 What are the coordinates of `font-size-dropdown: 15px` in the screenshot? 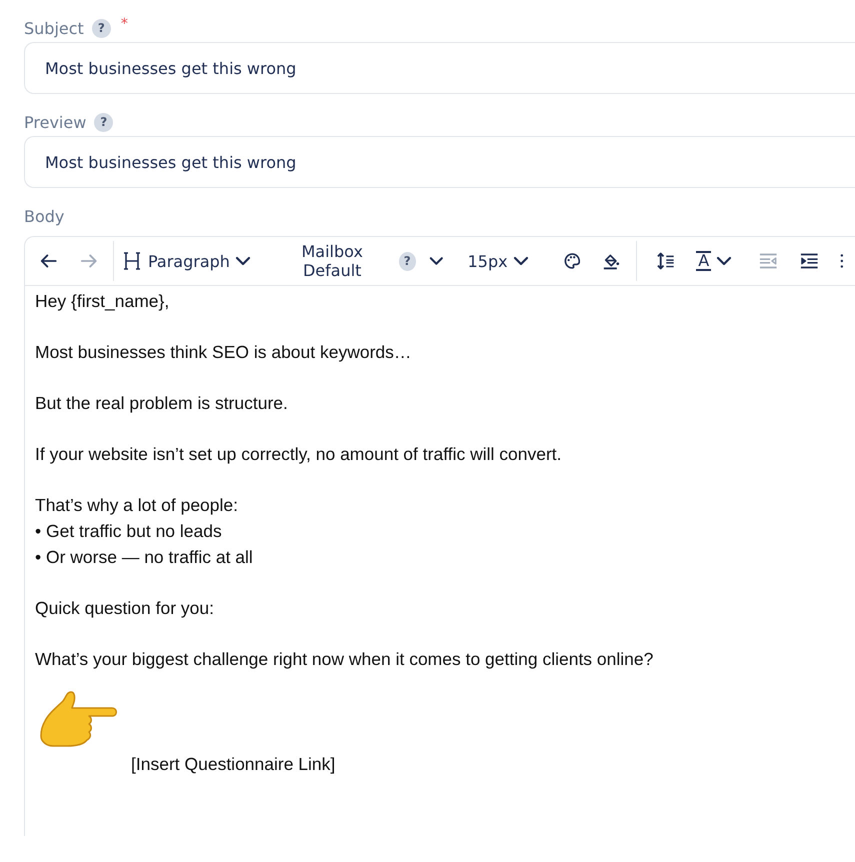 It's located at (498, 261).